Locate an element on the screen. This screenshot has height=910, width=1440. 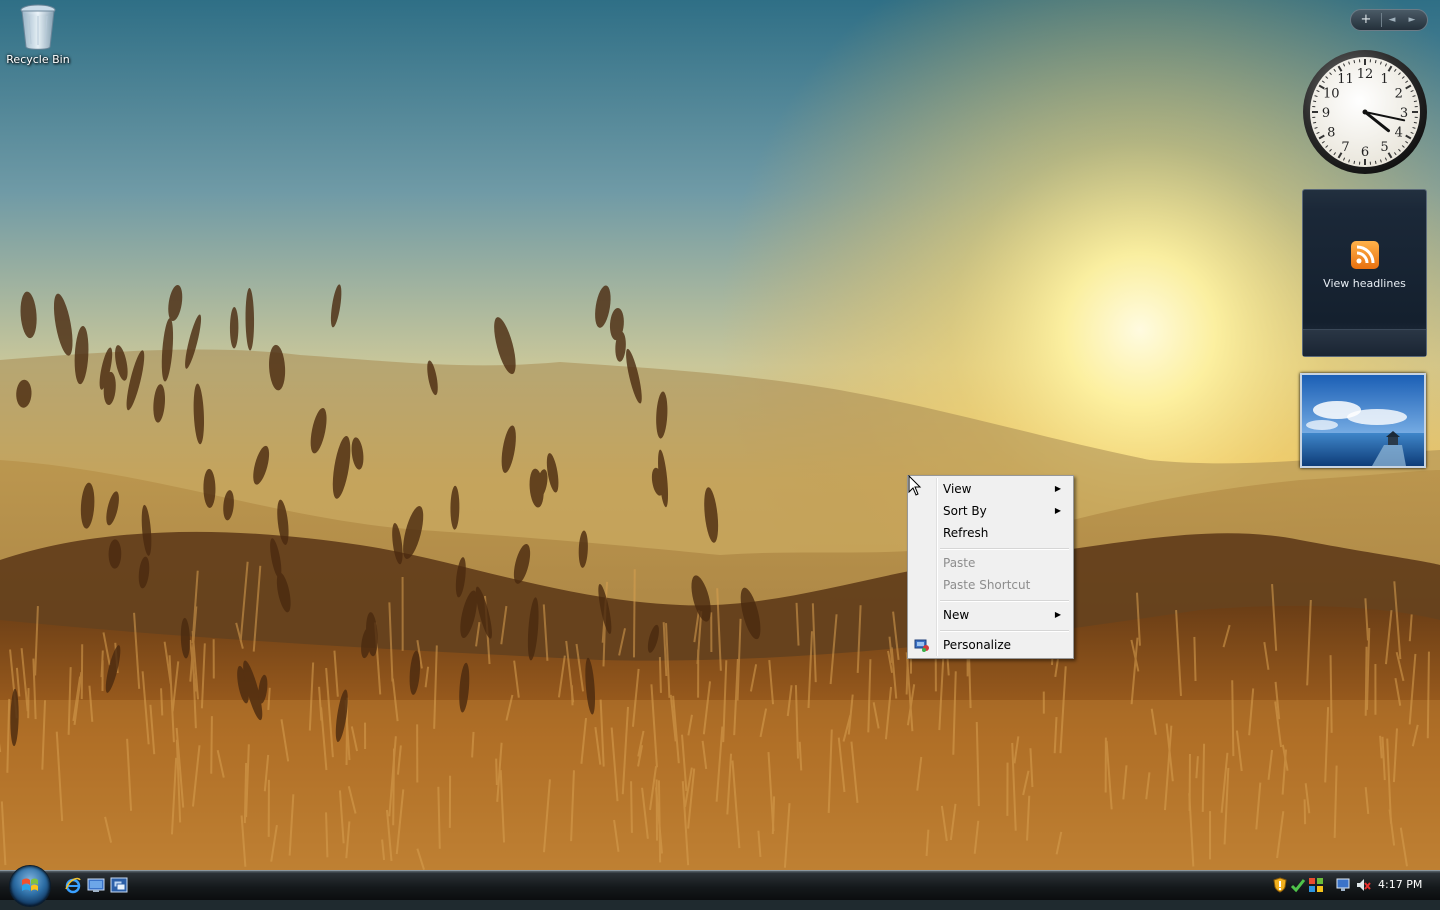
sidebar-controls: + ◄ ► is located at coordinates (1389, 20).